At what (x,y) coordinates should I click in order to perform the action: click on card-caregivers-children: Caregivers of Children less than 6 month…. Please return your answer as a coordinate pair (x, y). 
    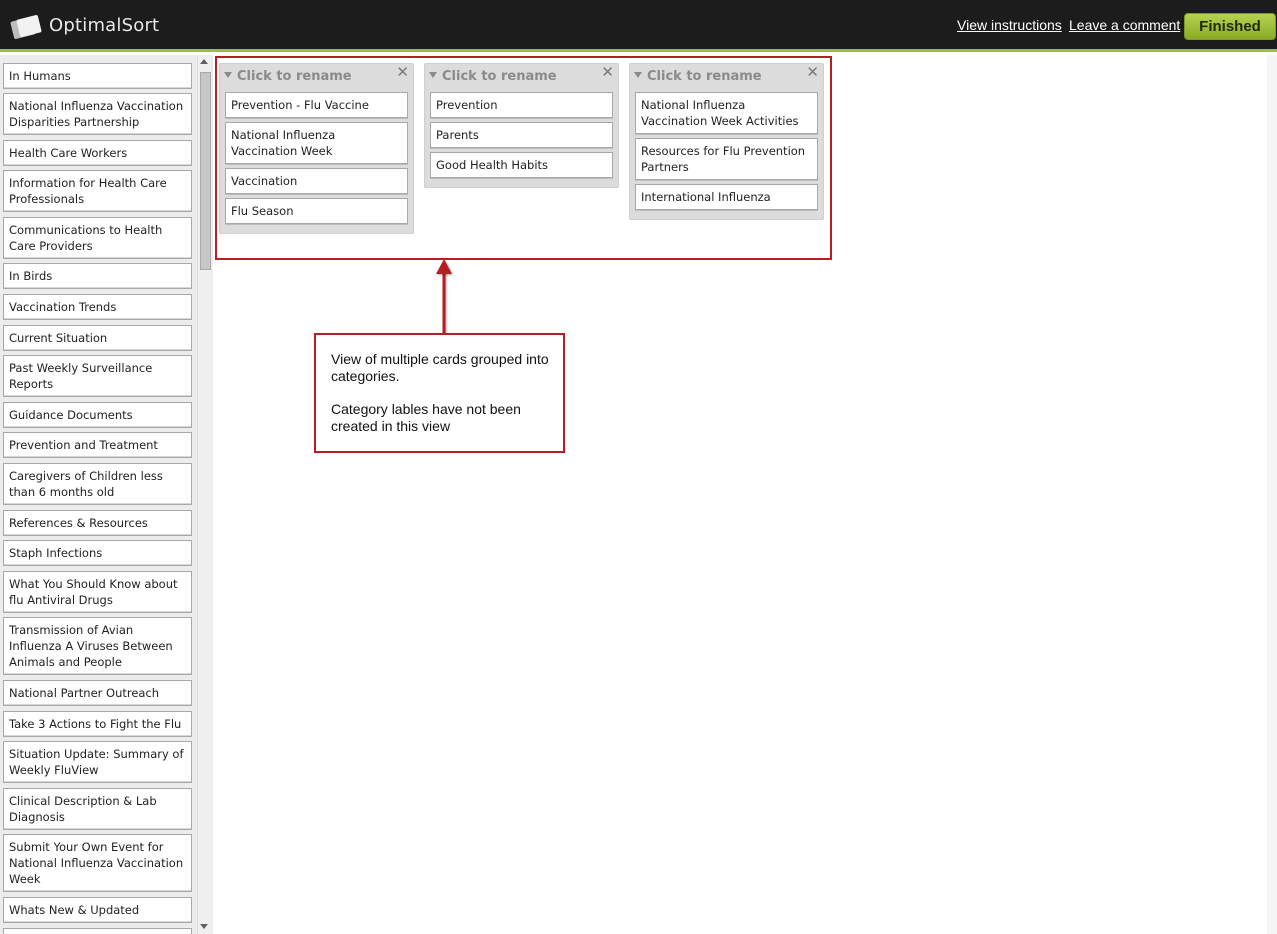
    Looking at the image, I should click on (97, 484).